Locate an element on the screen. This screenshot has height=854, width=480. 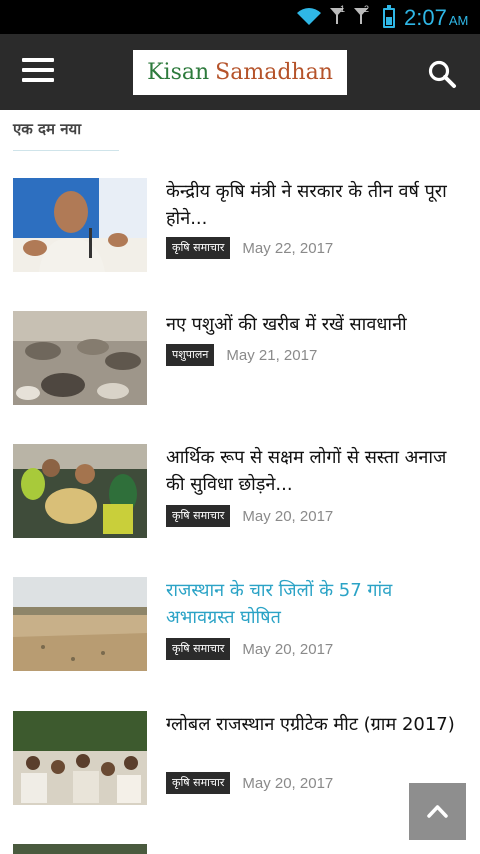
app-header: Kisan Samadhan is located at coordinates (240, 72).